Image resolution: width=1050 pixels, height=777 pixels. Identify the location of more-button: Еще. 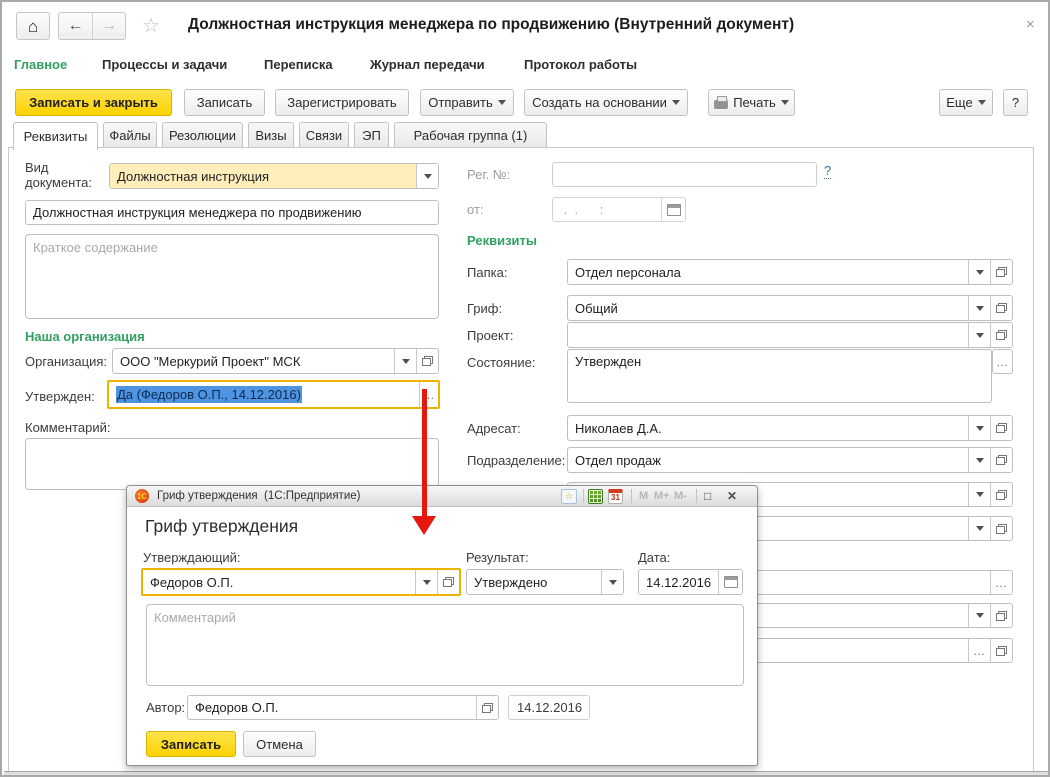
(966, 102).